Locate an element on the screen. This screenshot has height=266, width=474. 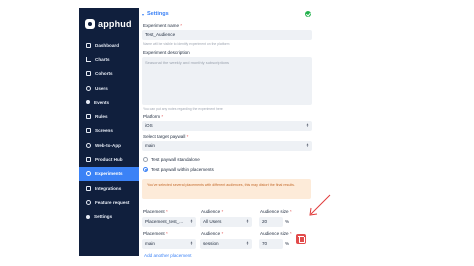
annotation-arrow is located at coordinates (320, 205).